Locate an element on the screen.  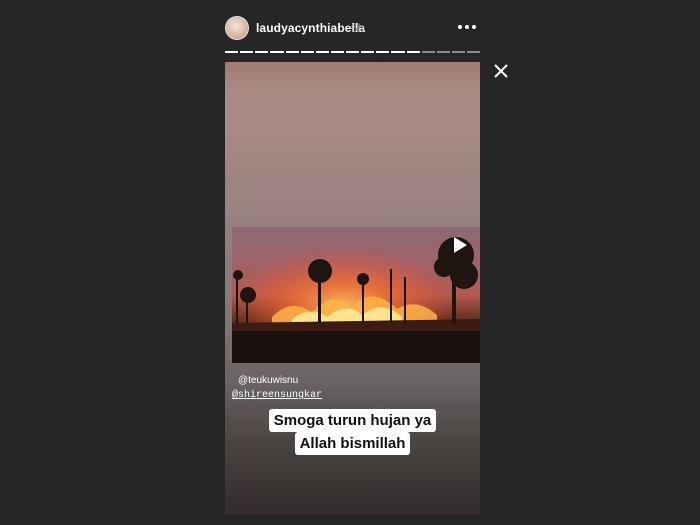
mention-tag: @teukuwisnu is located at coordinates (268, 380).